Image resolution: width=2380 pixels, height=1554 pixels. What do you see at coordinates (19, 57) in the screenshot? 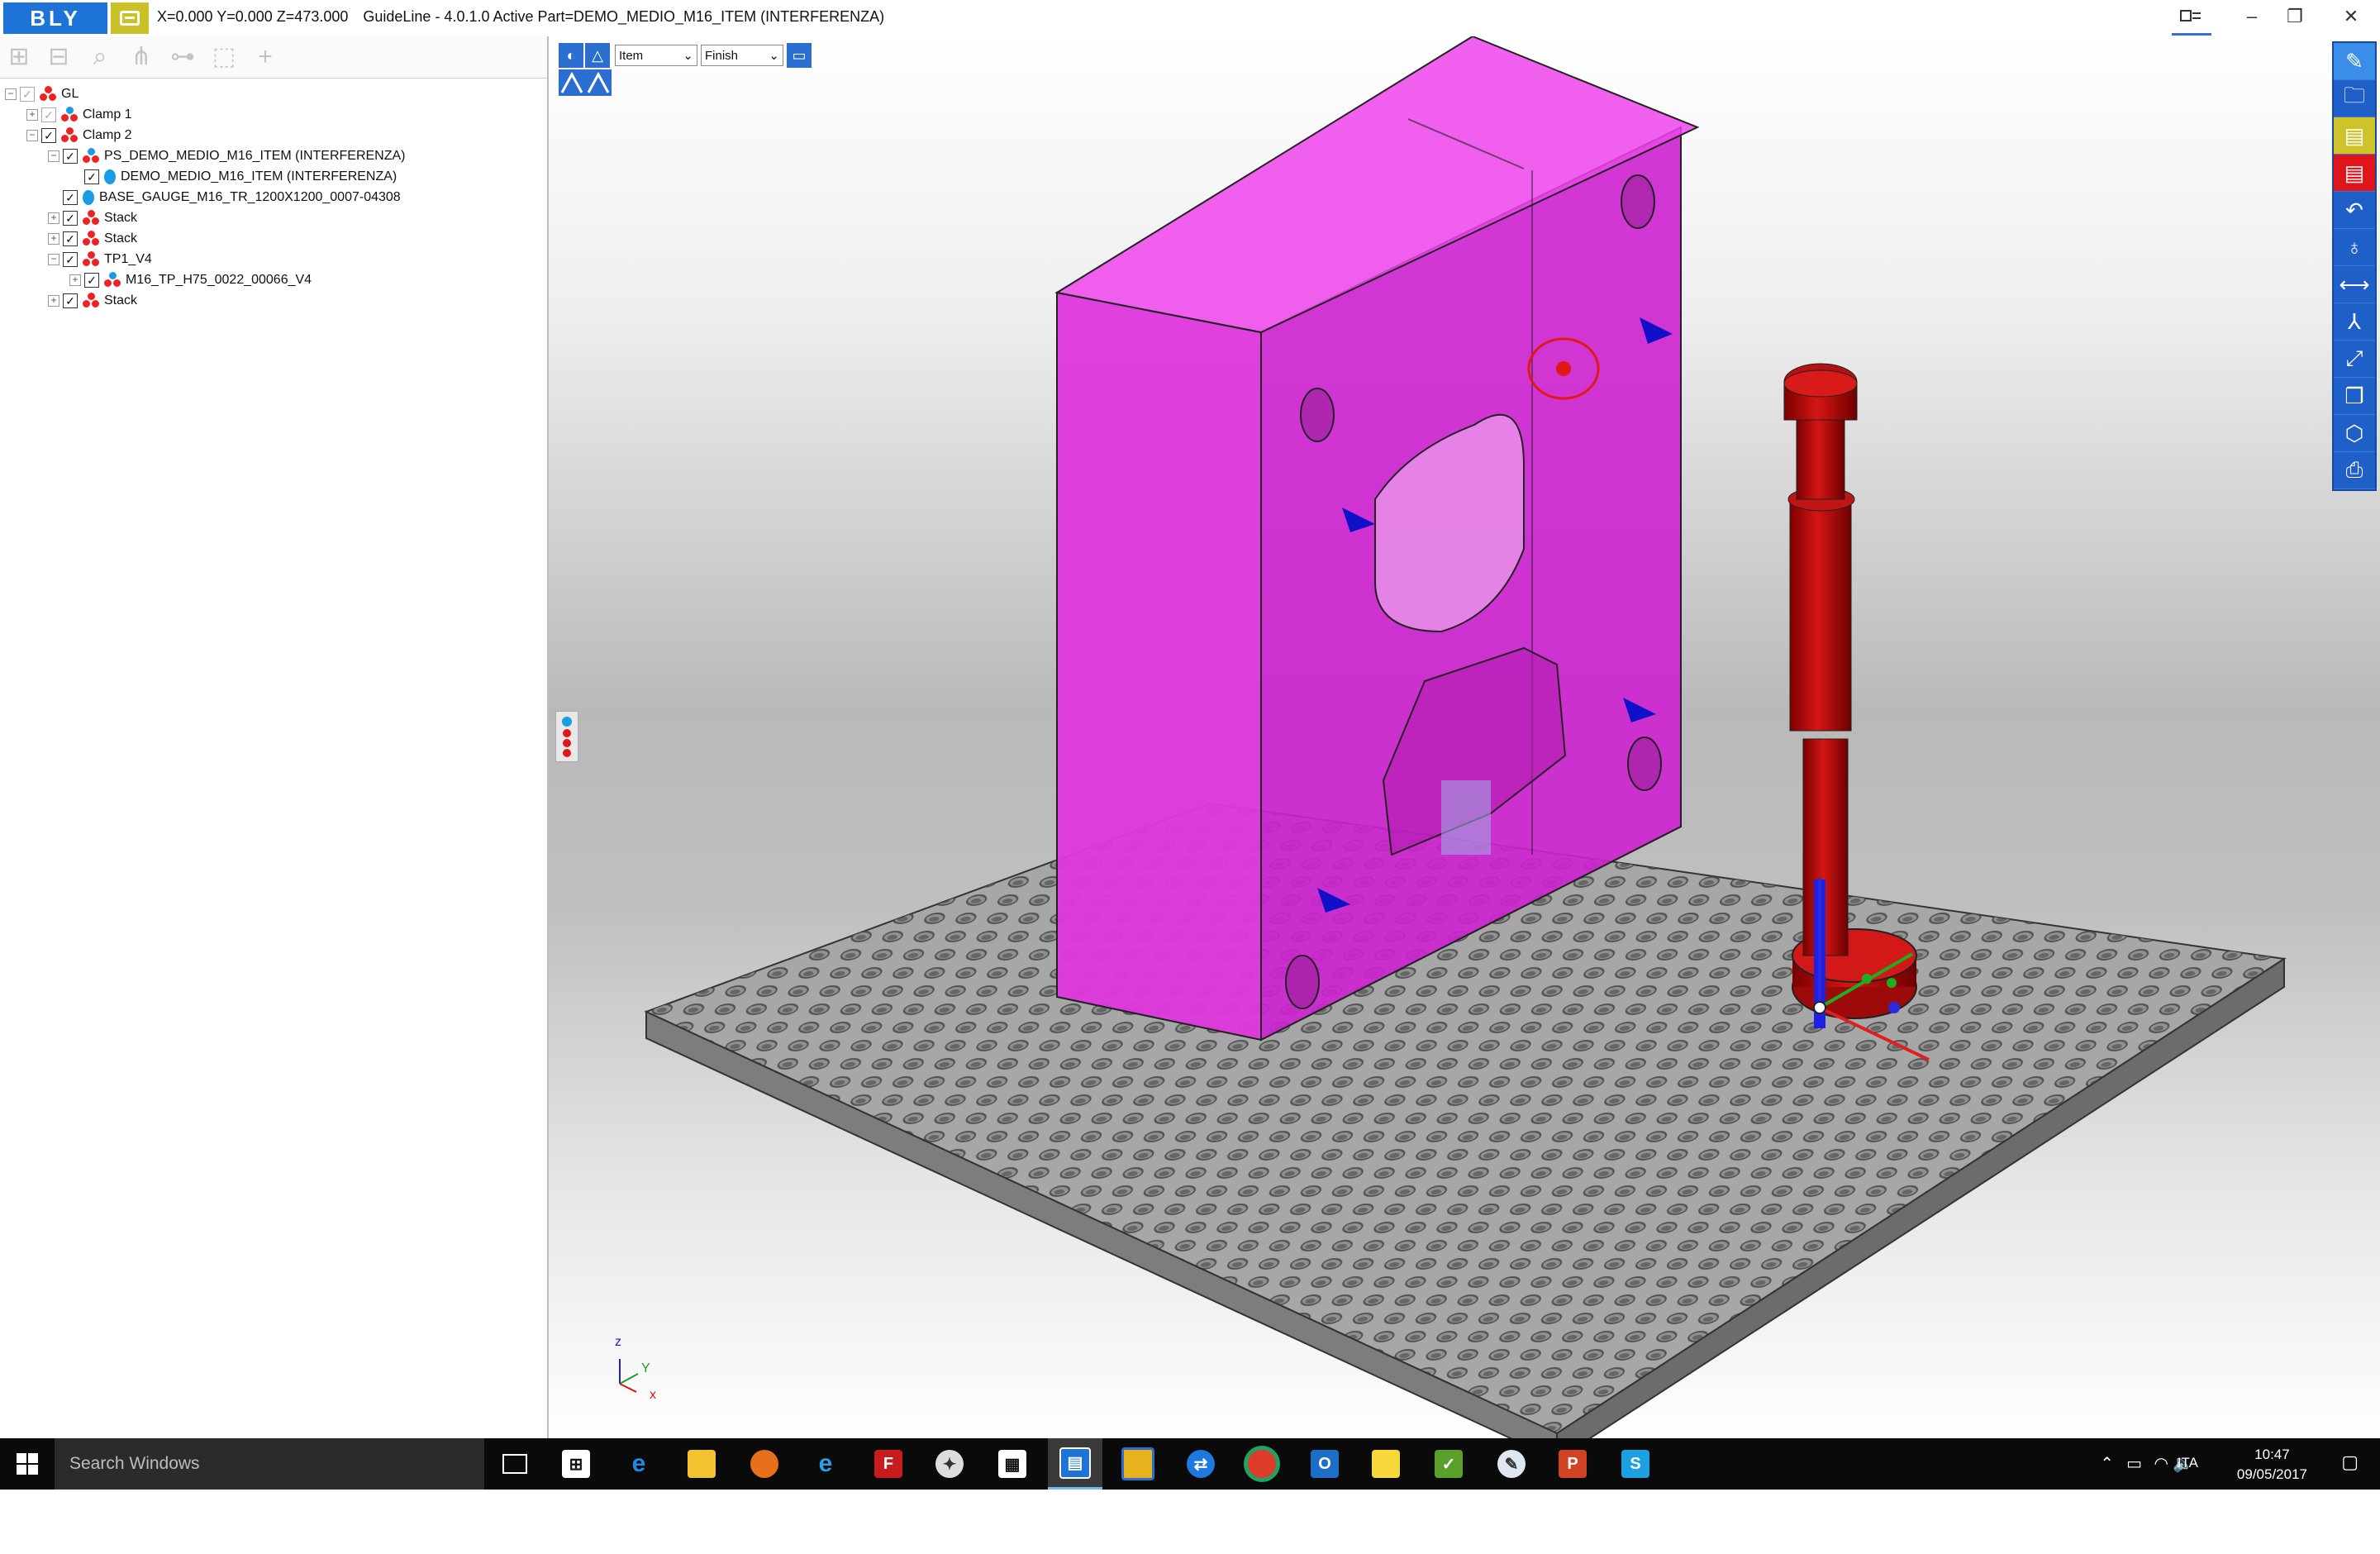
I see `expand-all-icon: ⊞` at bounding box center [19, 57].